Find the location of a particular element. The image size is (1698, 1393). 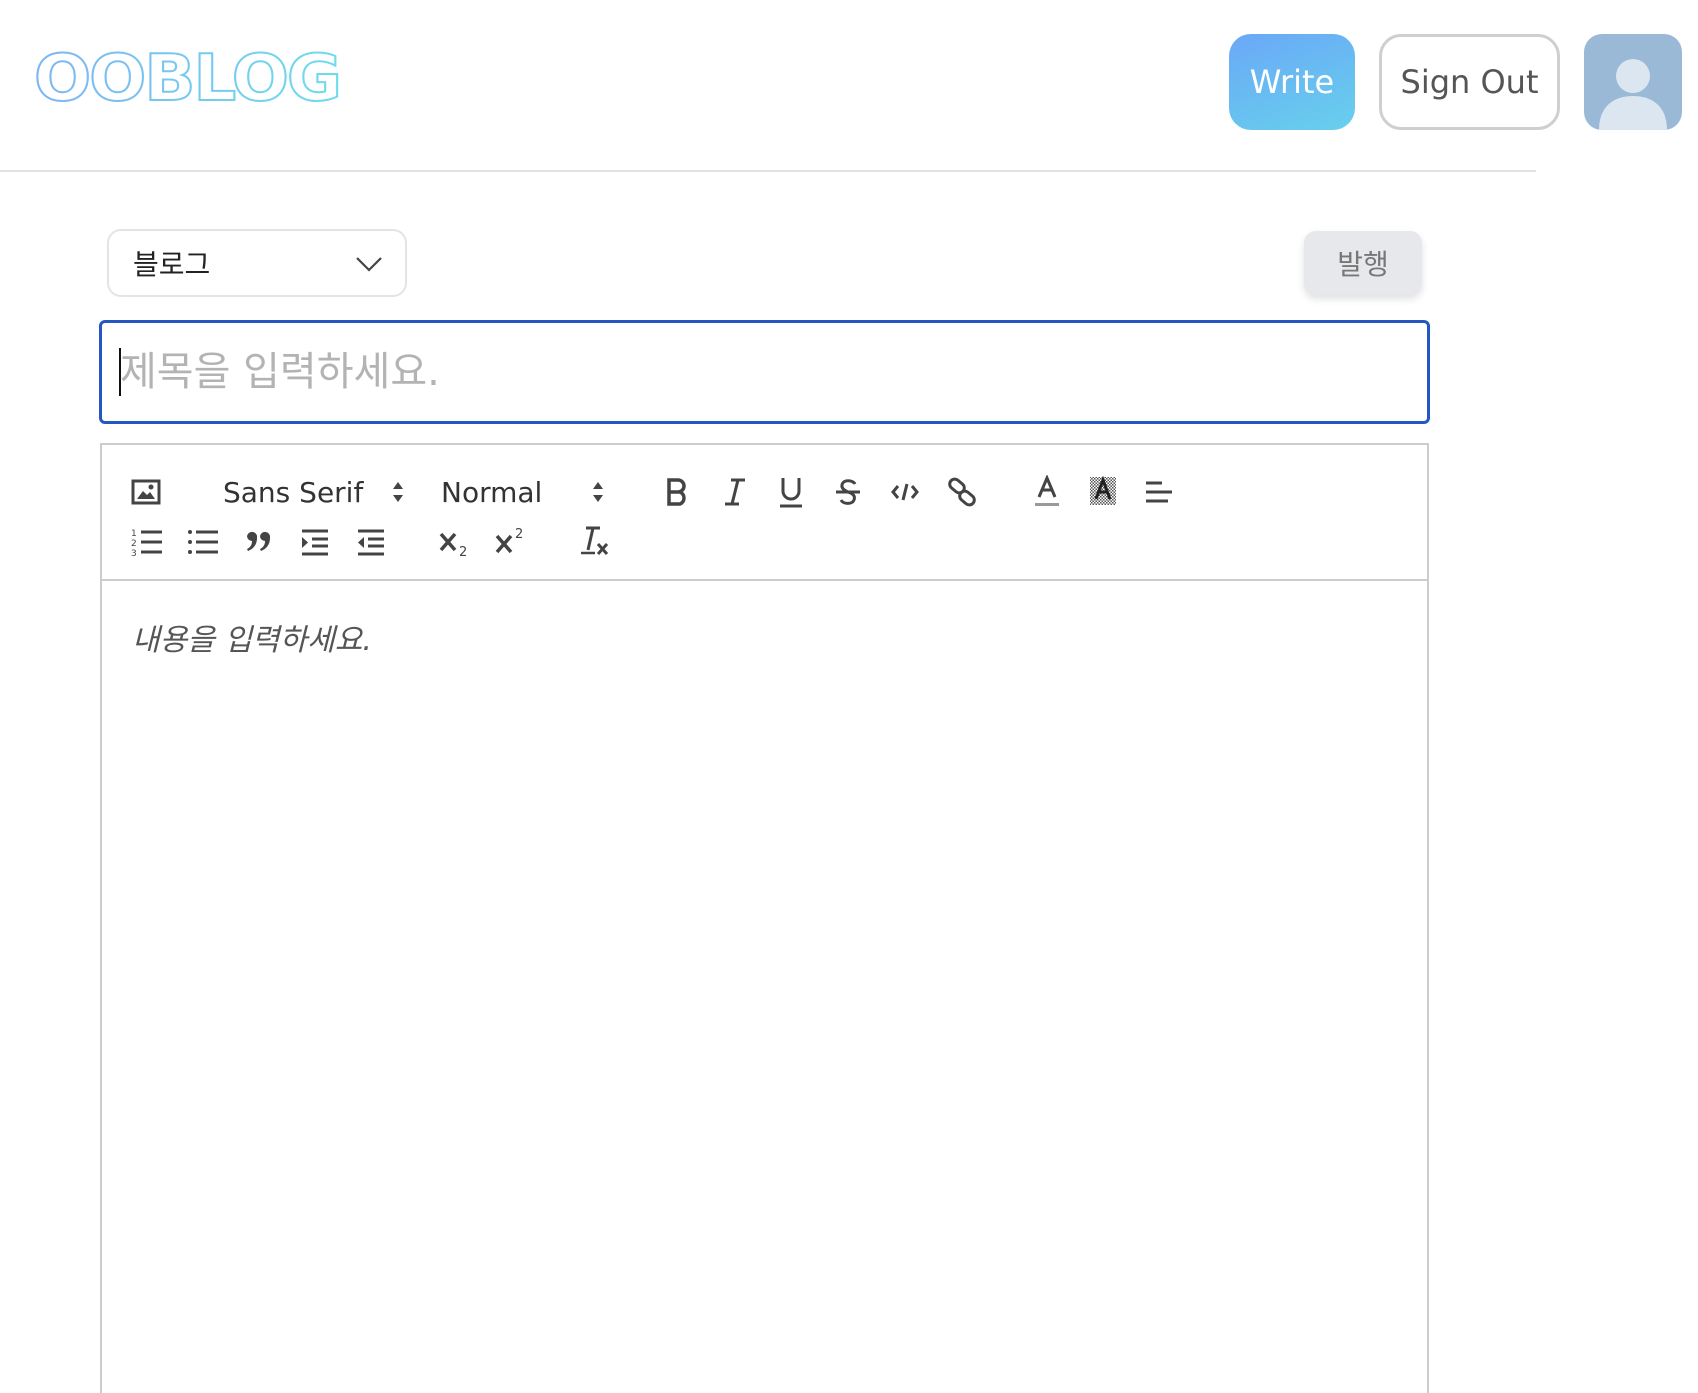

bold-button is located at coordinates (677, 492).